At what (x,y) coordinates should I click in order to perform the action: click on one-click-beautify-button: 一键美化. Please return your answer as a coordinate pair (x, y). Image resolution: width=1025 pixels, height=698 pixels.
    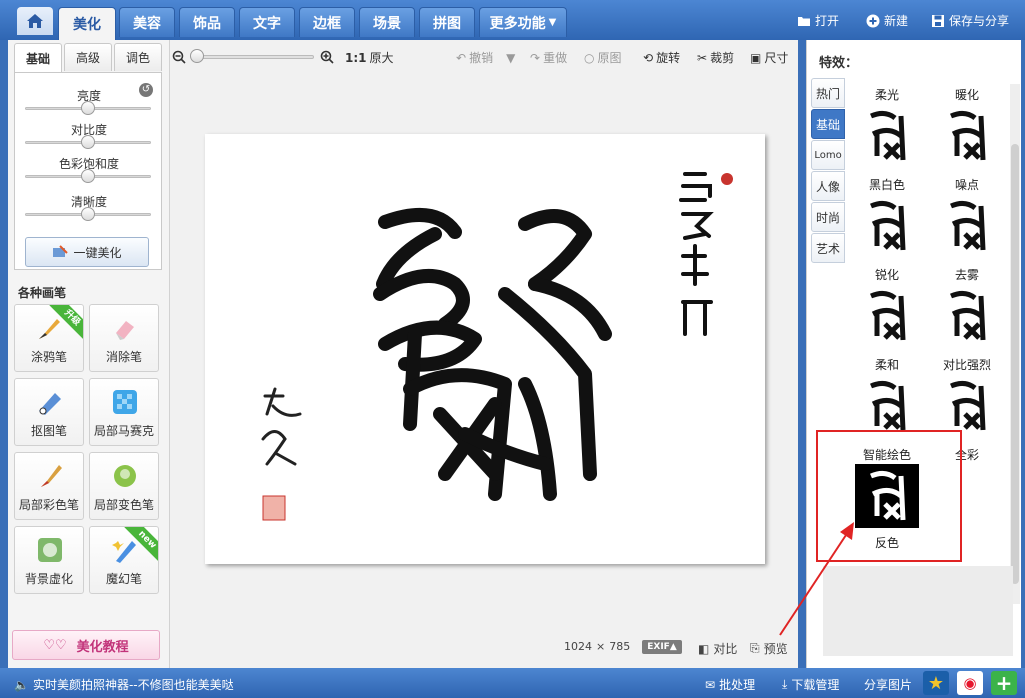
    Looking at the image, I should click on (87, 252).